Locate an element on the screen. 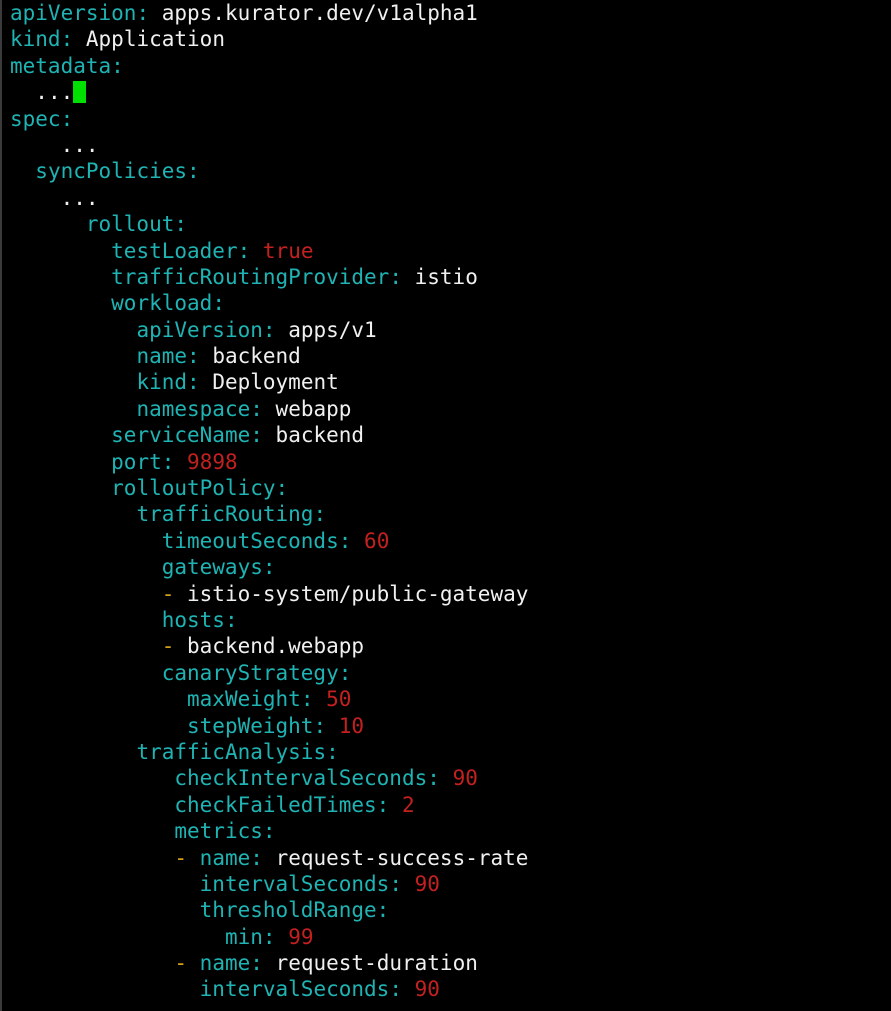 The width and height of the screenshot is (891, 1011). yaml-line: - backend.webapp is located at coordinates (450, 646).